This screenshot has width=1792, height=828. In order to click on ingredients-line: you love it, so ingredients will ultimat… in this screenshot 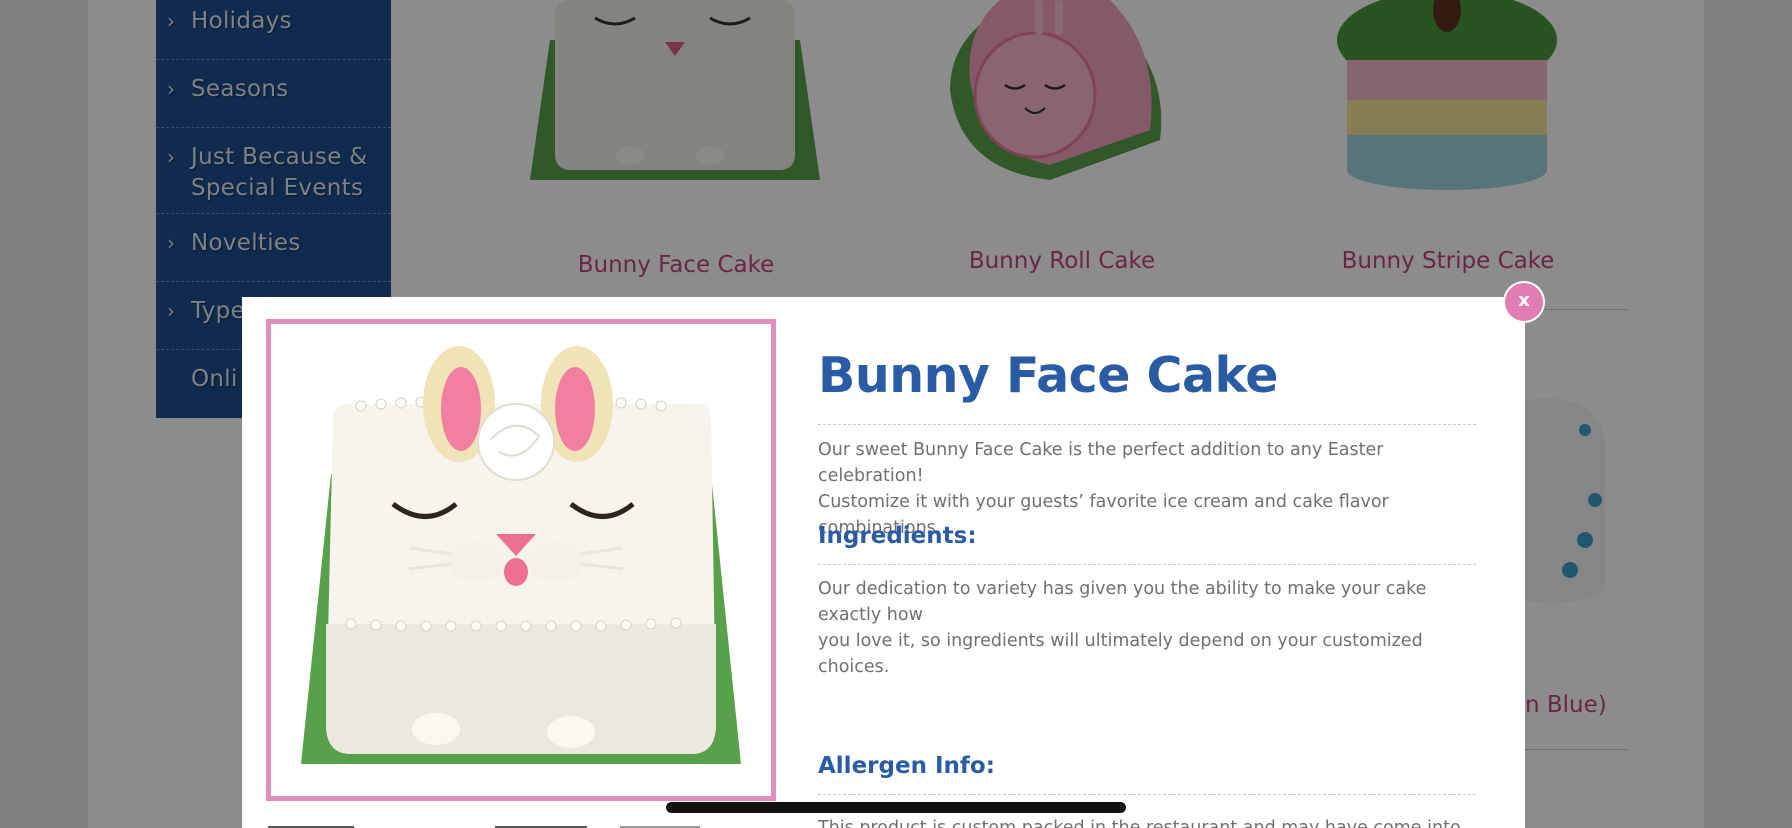, I will do `click(1120, 654)`.